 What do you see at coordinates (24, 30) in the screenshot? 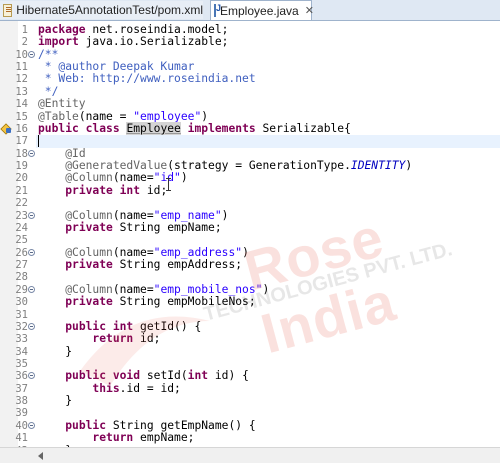
I see `line-number: 1` at bounding box center [24, 30].